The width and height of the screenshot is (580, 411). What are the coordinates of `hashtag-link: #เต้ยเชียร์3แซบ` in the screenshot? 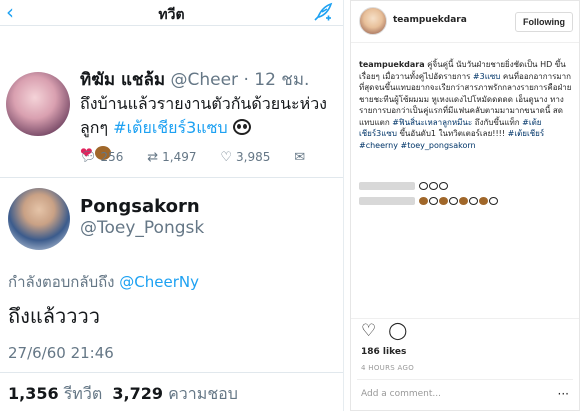 It's located at (170, 127).